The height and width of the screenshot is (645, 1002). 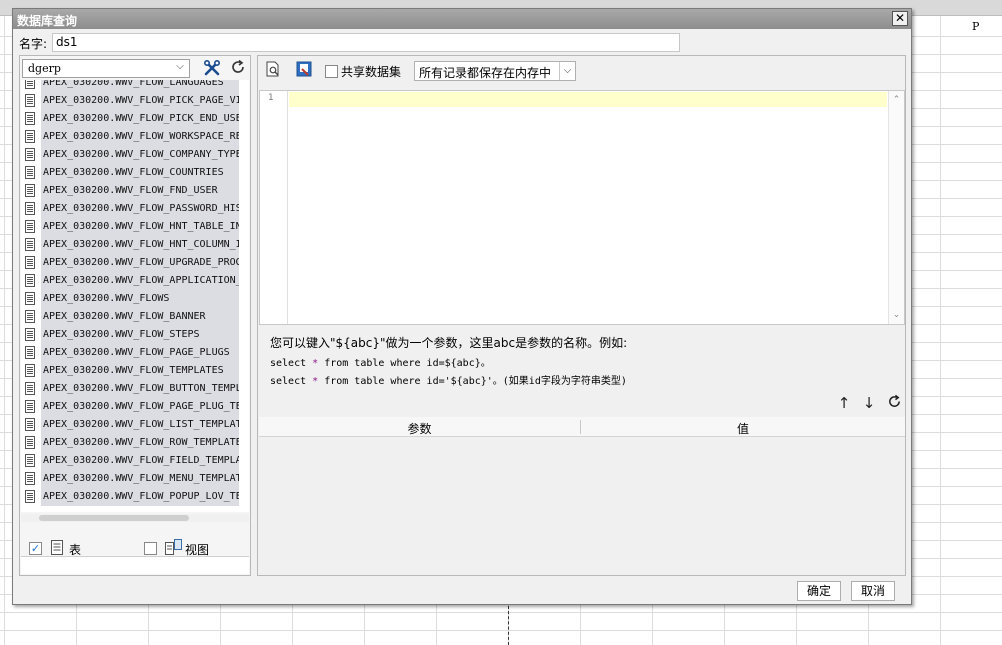 What do you see at coordinates (35, 548) in the screenshot?
I see `table-checkbox: ✓` at bounding box center [35, 548].